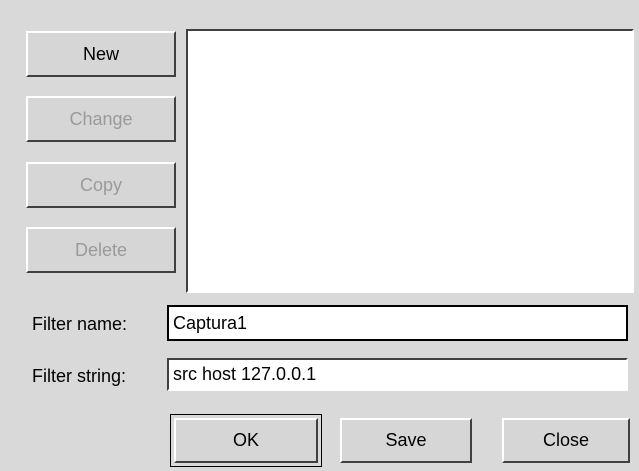  I want to click on ok-button: OK, so click(246, 440).